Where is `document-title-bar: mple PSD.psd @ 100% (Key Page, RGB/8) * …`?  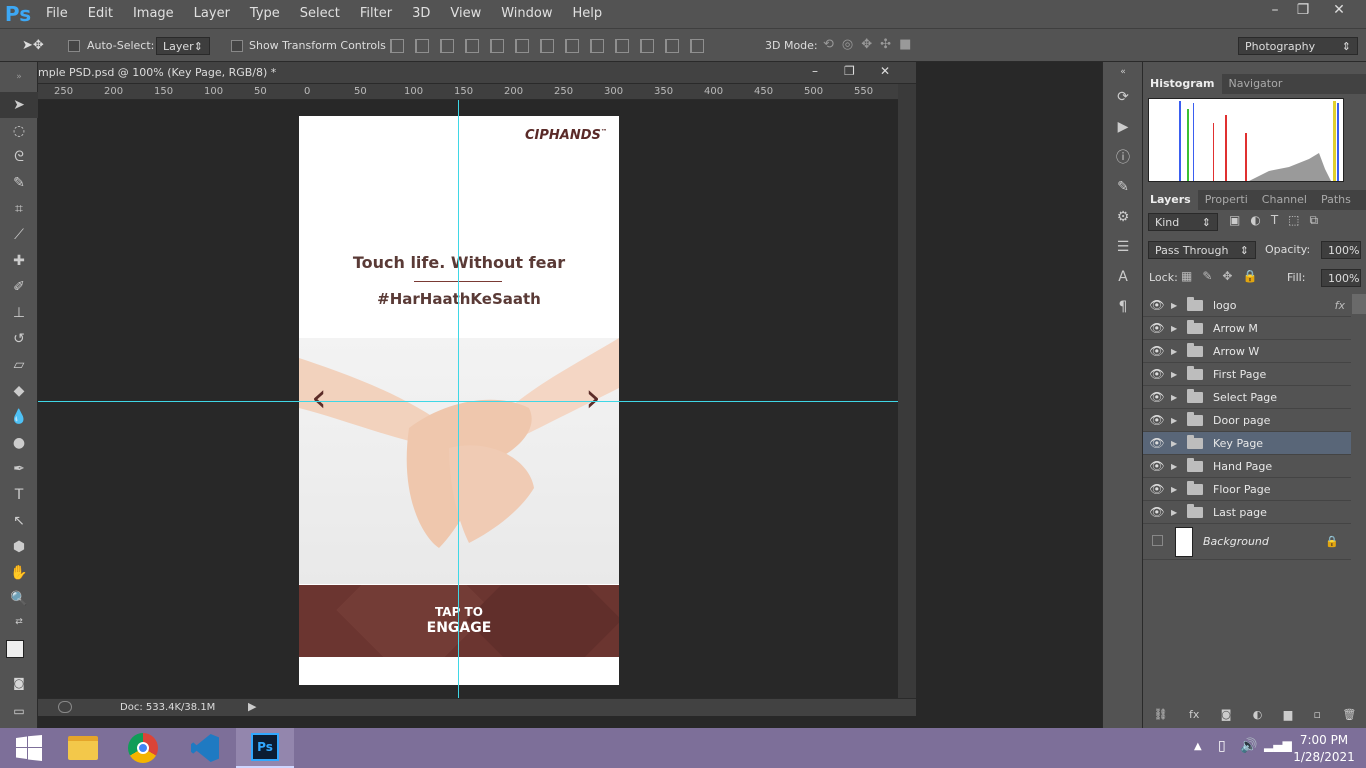 document-title-bar: mple PSD.psd @ 100% (Key Page, RGB/8) * … is located at coordinates (477, 73).